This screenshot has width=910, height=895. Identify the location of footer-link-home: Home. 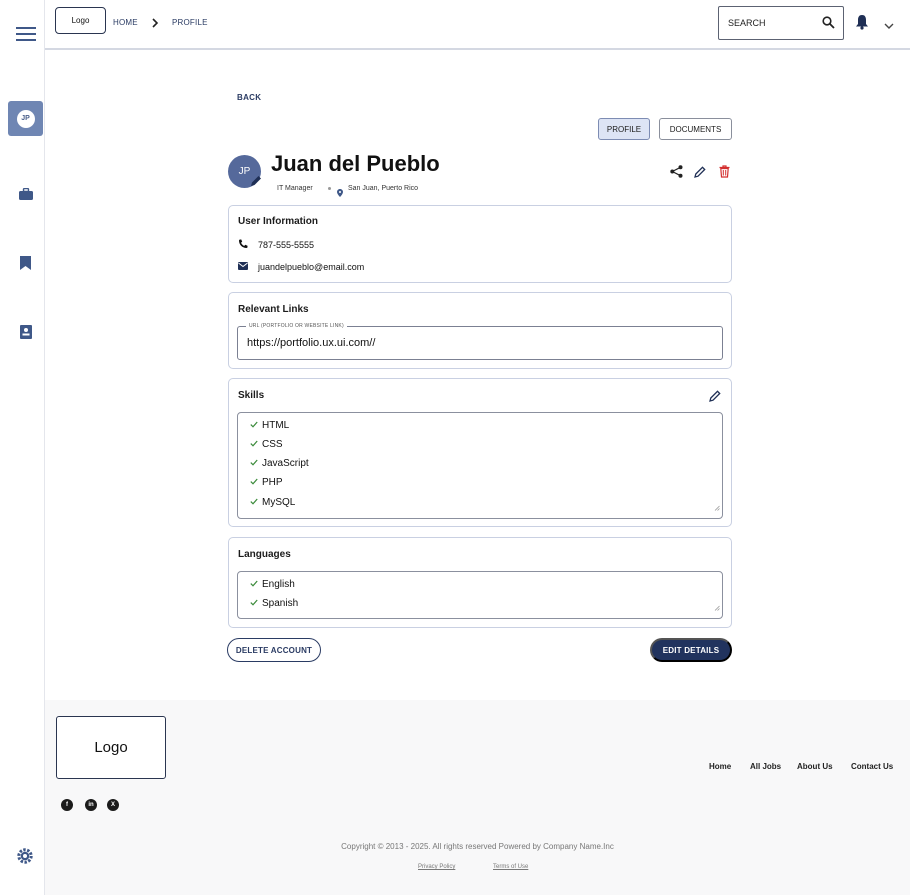
(720, 766).